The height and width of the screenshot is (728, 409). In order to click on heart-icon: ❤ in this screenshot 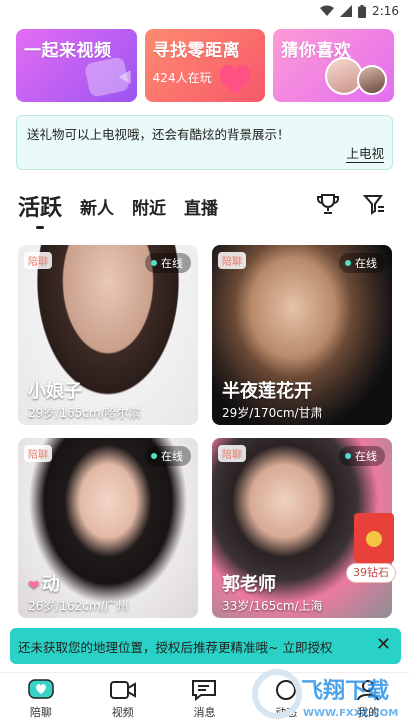, I will do `click(34, 586)`.